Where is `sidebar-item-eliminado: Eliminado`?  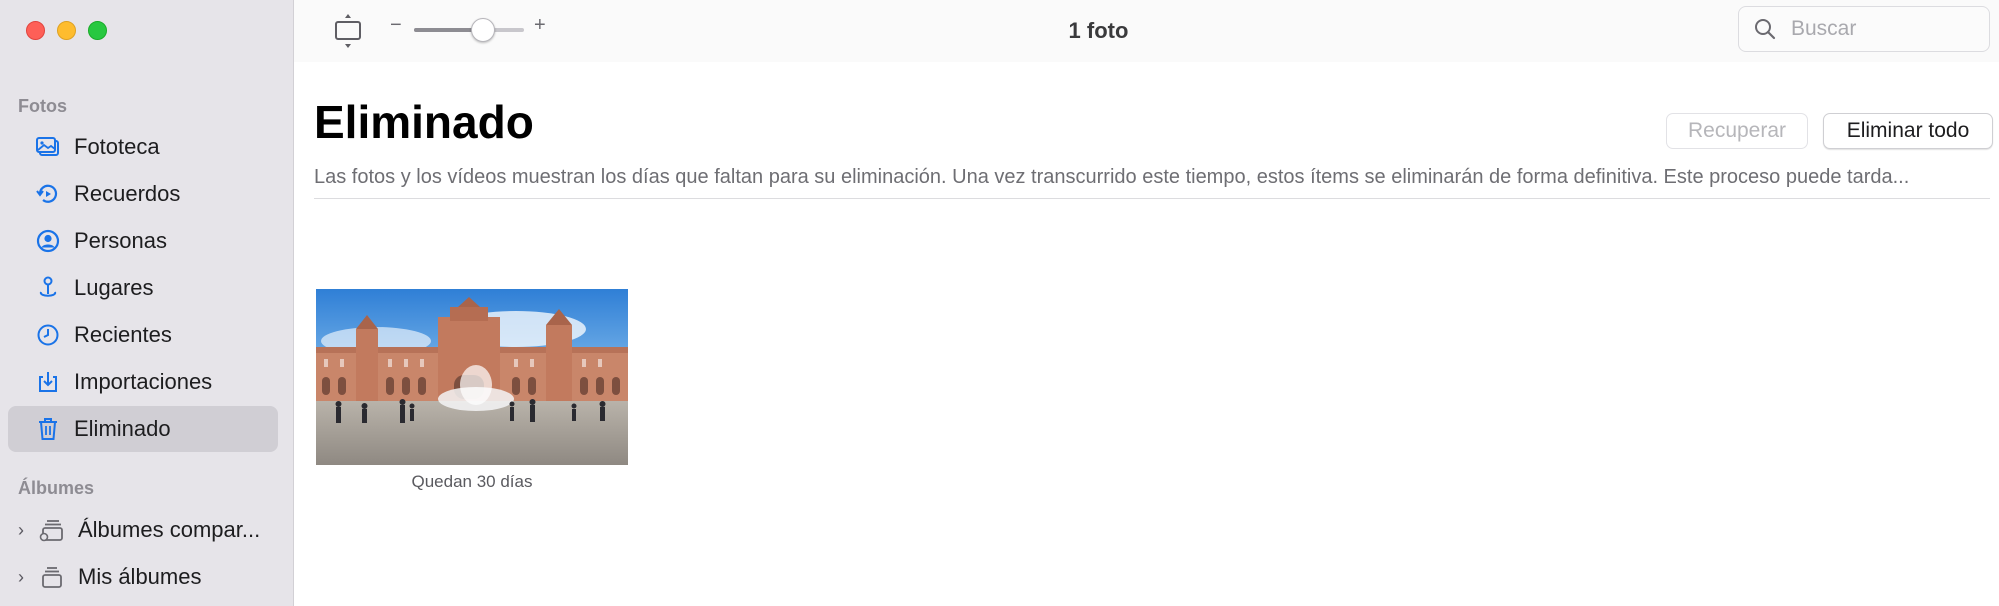
sidebar-item-eliminado: Eliminado is located at coordinates (143, 429).